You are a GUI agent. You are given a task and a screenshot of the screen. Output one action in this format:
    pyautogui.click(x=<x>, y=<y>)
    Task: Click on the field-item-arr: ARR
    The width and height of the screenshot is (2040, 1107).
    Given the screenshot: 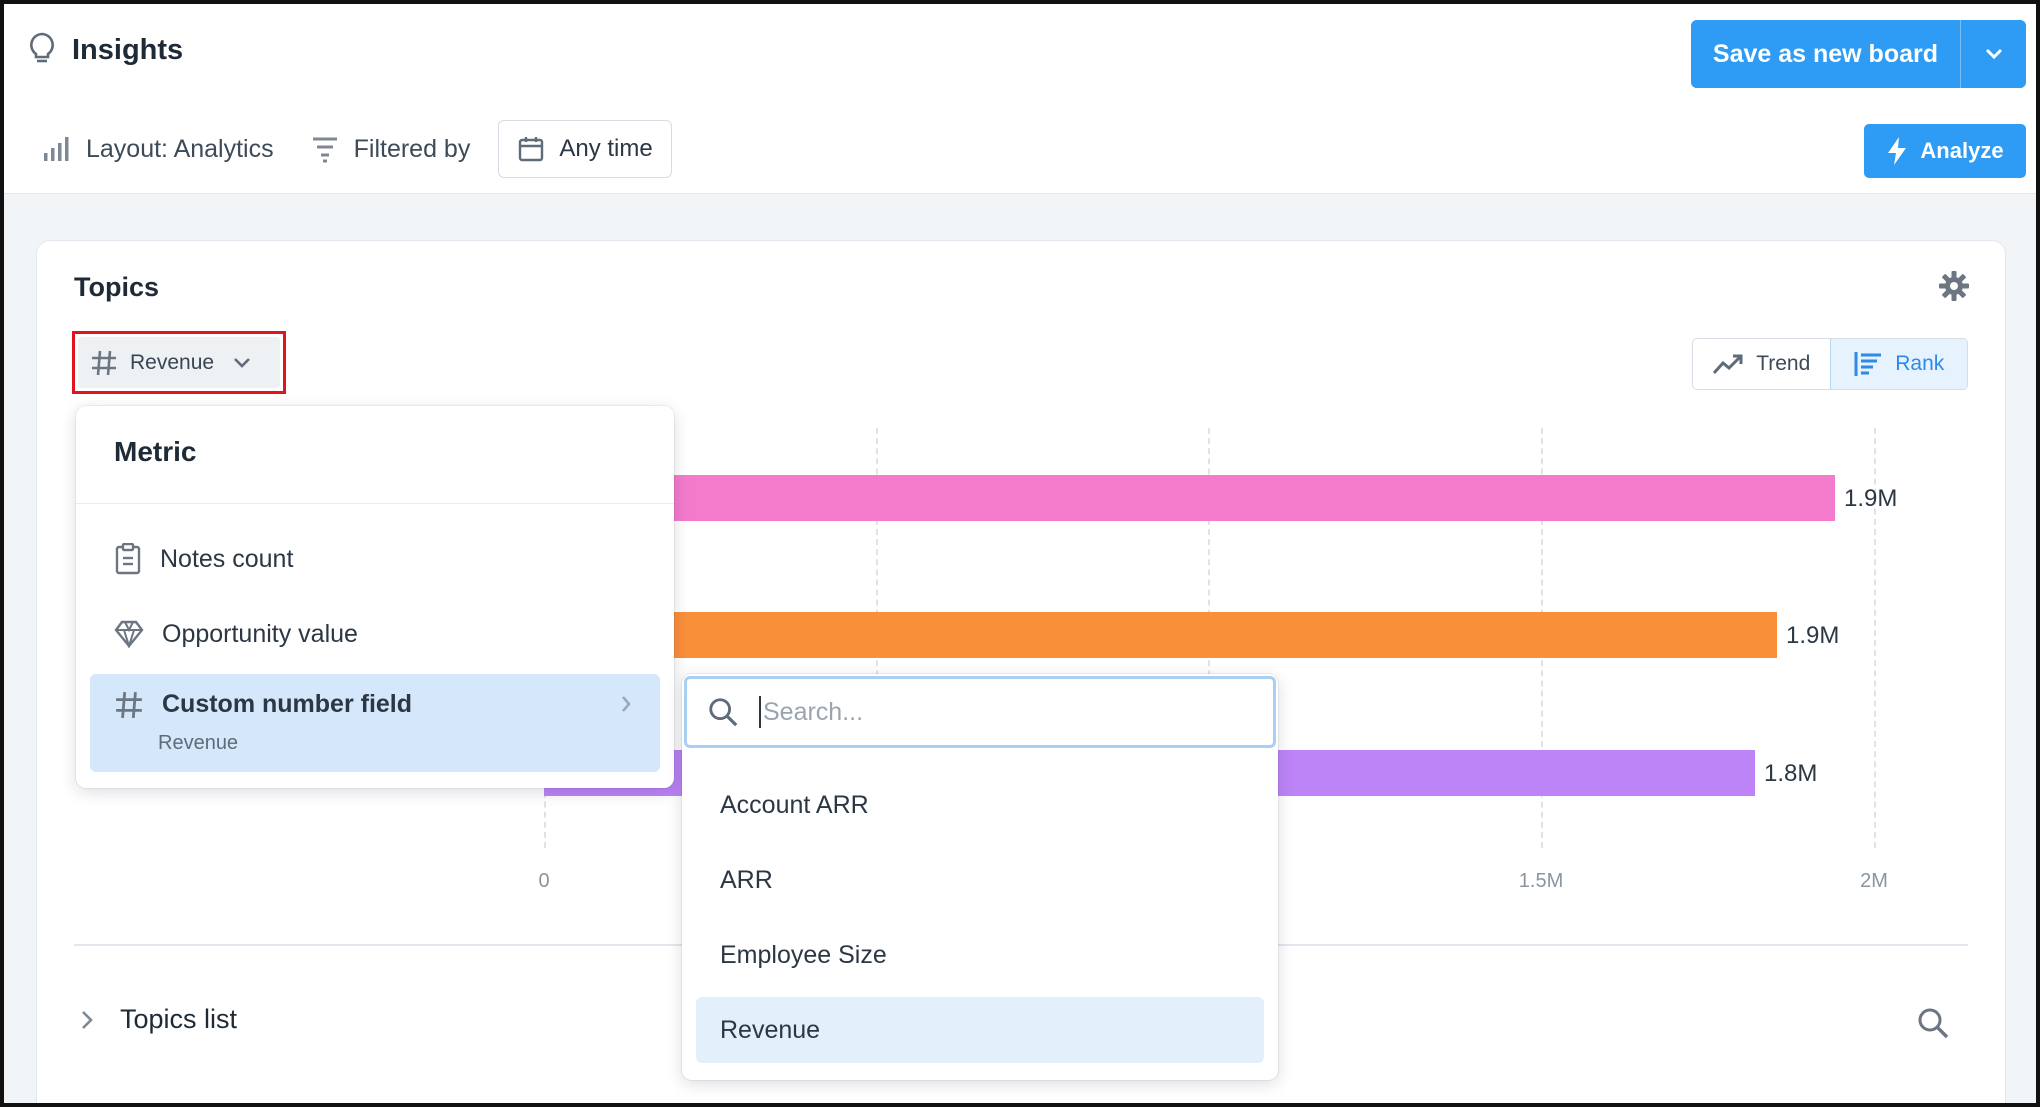 What is the action you would take?
    pyautogui.click(x=980, y=880)
    